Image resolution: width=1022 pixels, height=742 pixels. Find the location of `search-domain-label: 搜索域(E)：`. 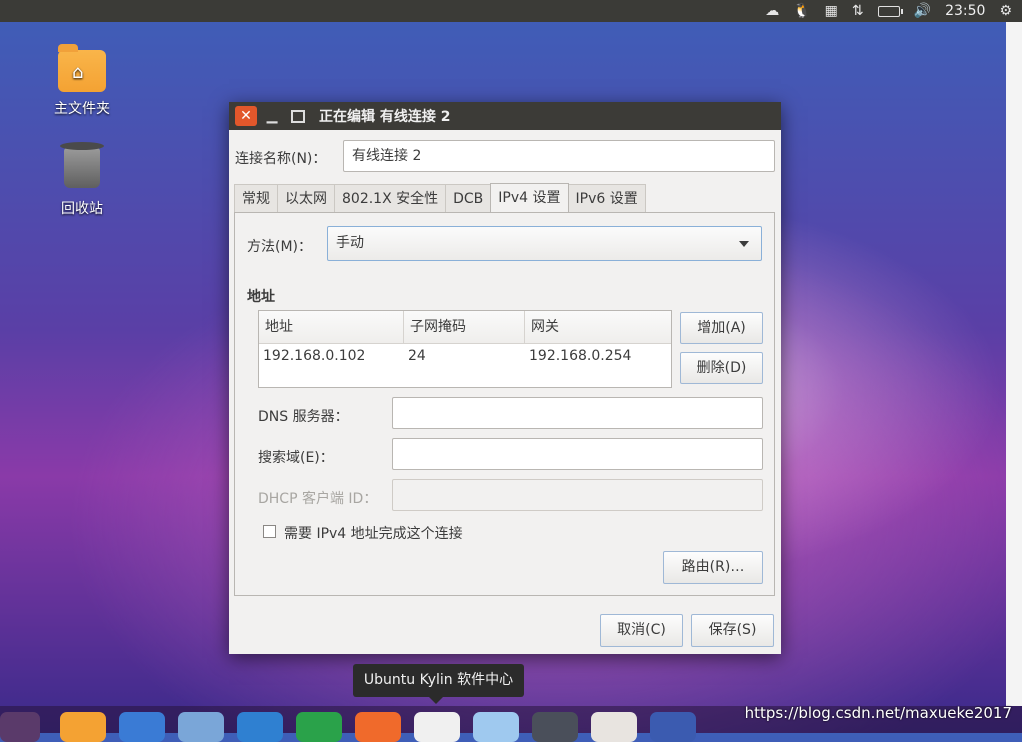

search-domain-label: 搜索域(E)： is located at coordinates (296, 458).